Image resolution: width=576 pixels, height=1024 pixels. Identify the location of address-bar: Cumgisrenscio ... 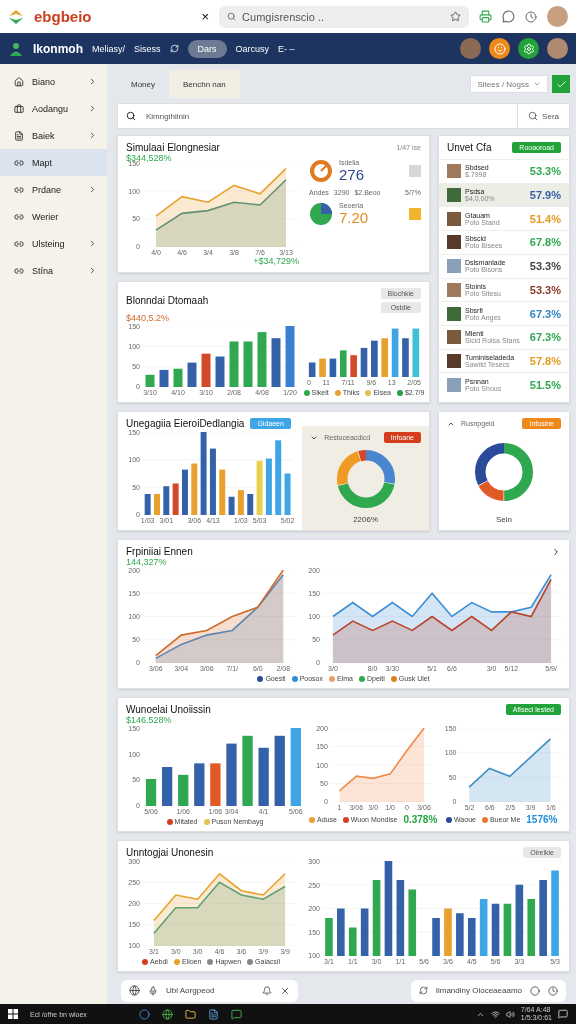
(344, 16).